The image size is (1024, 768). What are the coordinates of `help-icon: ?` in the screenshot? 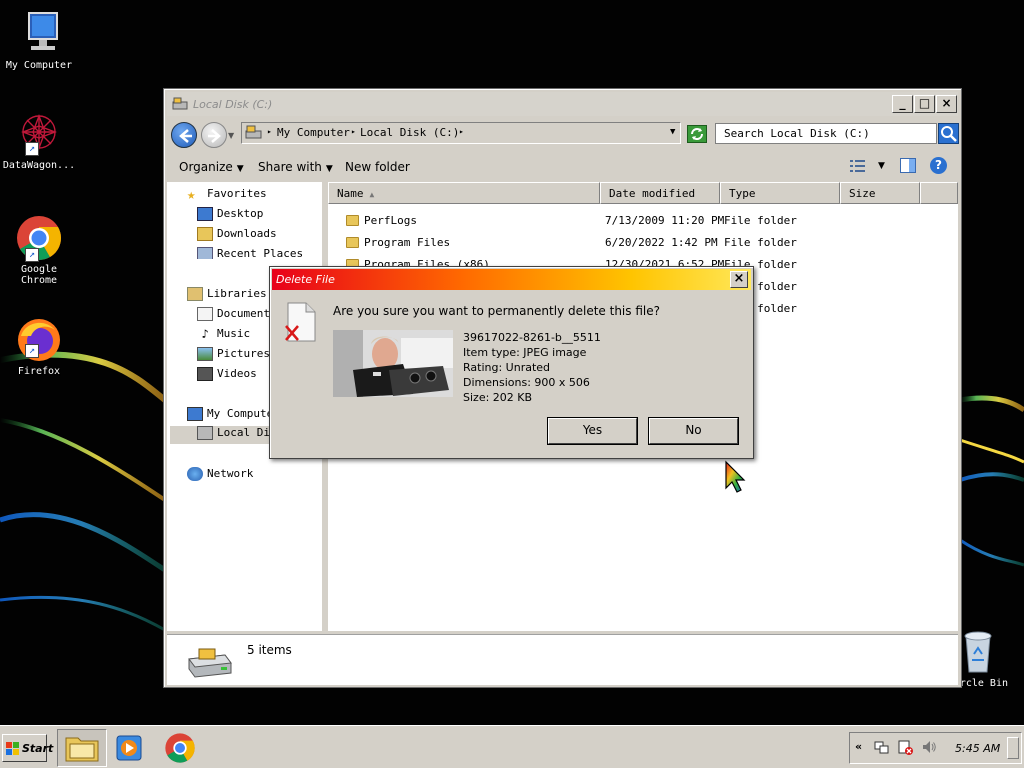 It's located at (938, 165).